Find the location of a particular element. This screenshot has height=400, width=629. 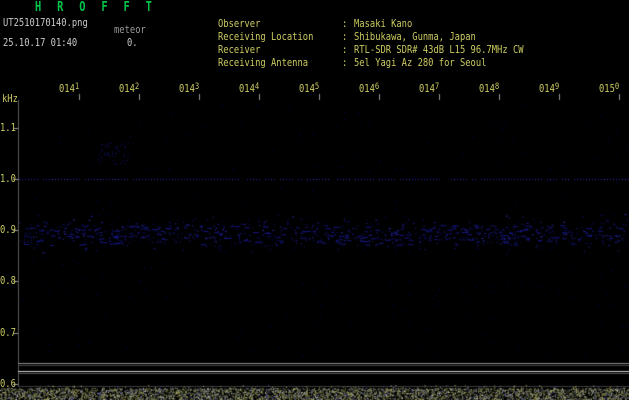

y-tick-label-0_6: 0.6 is located at coordinates (8, 383).